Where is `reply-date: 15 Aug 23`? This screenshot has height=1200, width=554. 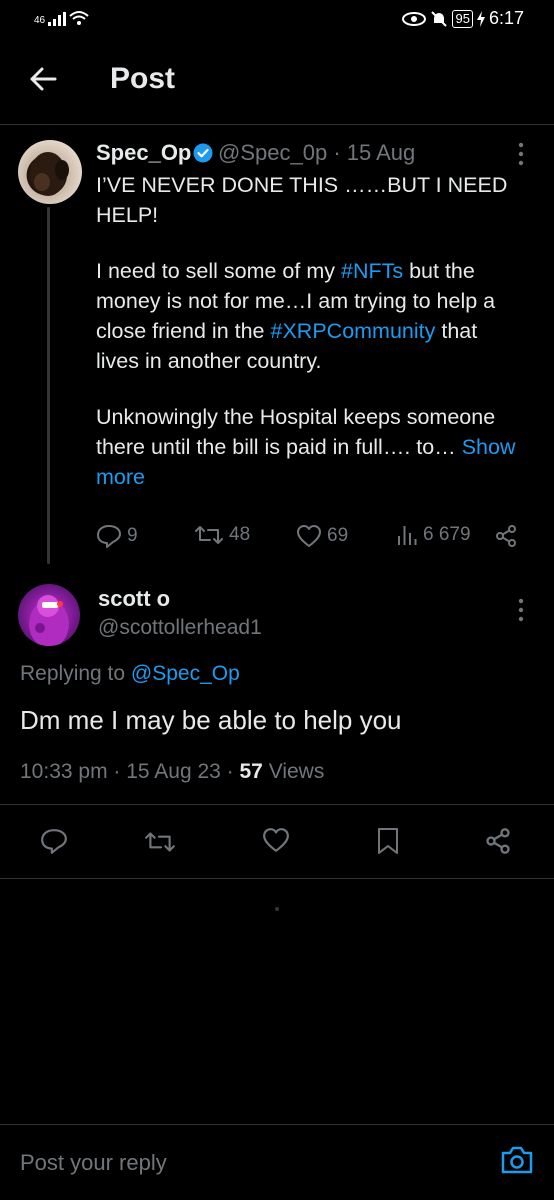
reply-date: 15 Aug 23 is located at coordinates (173, 771).